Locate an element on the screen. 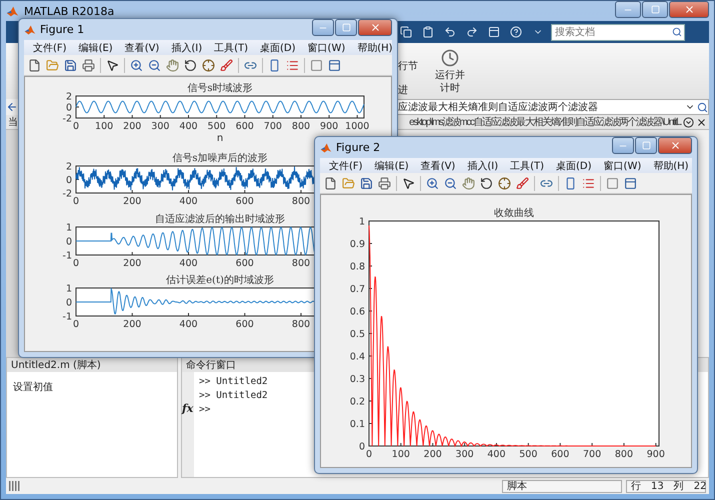 The height and width of the screenshot is (500, 715). tick-label: 500 is located at coordinates (528, 454).